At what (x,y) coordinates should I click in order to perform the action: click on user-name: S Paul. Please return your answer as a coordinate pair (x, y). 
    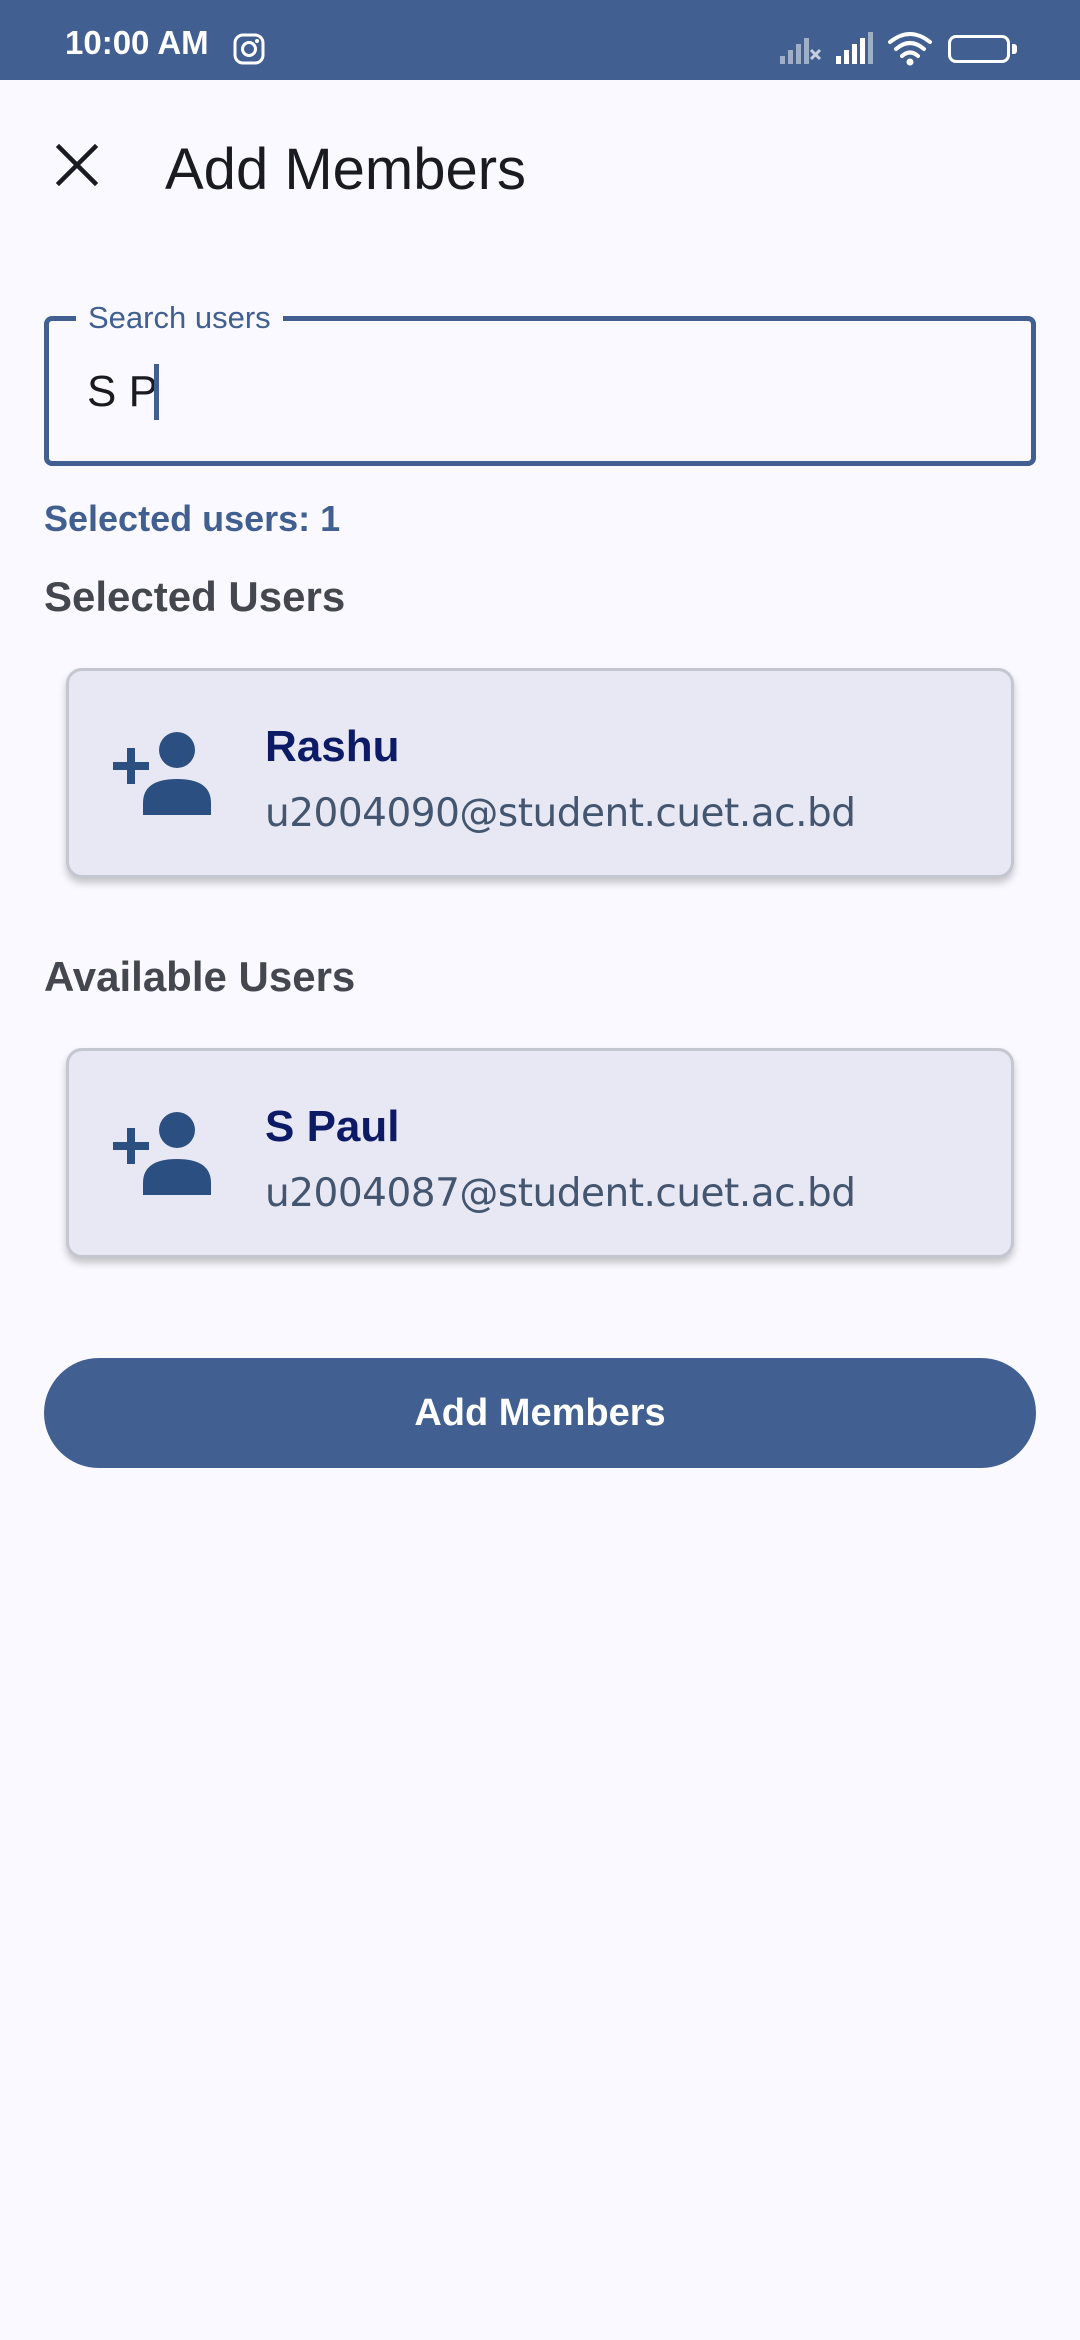
    Looking at the image, I should click on (332, 1126).